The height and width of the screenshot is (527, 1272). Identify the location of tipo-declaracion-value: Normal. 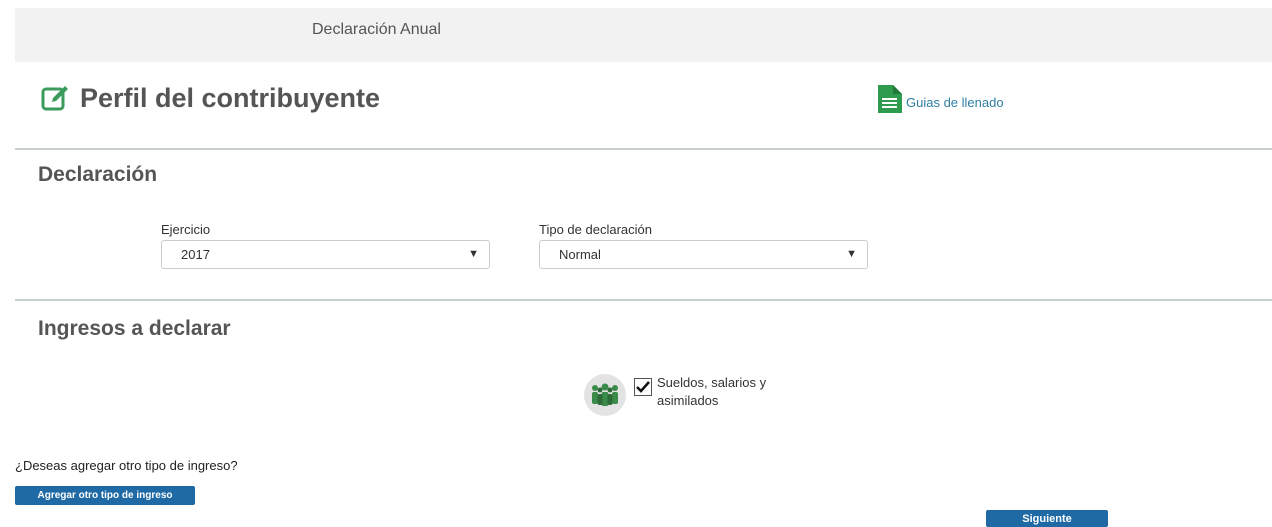
(580, 254).